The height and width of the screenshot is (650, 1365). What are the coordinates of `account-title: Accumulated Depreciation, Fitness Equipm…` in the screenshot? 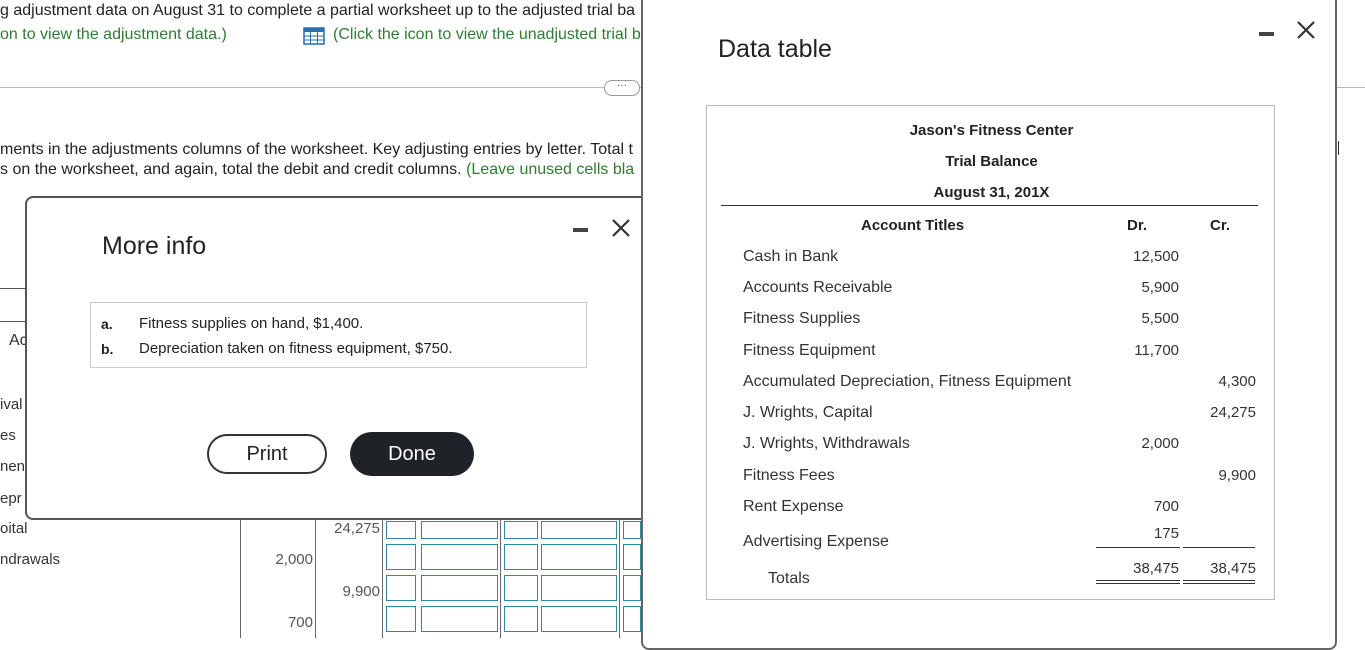 It's located at (907, 381).